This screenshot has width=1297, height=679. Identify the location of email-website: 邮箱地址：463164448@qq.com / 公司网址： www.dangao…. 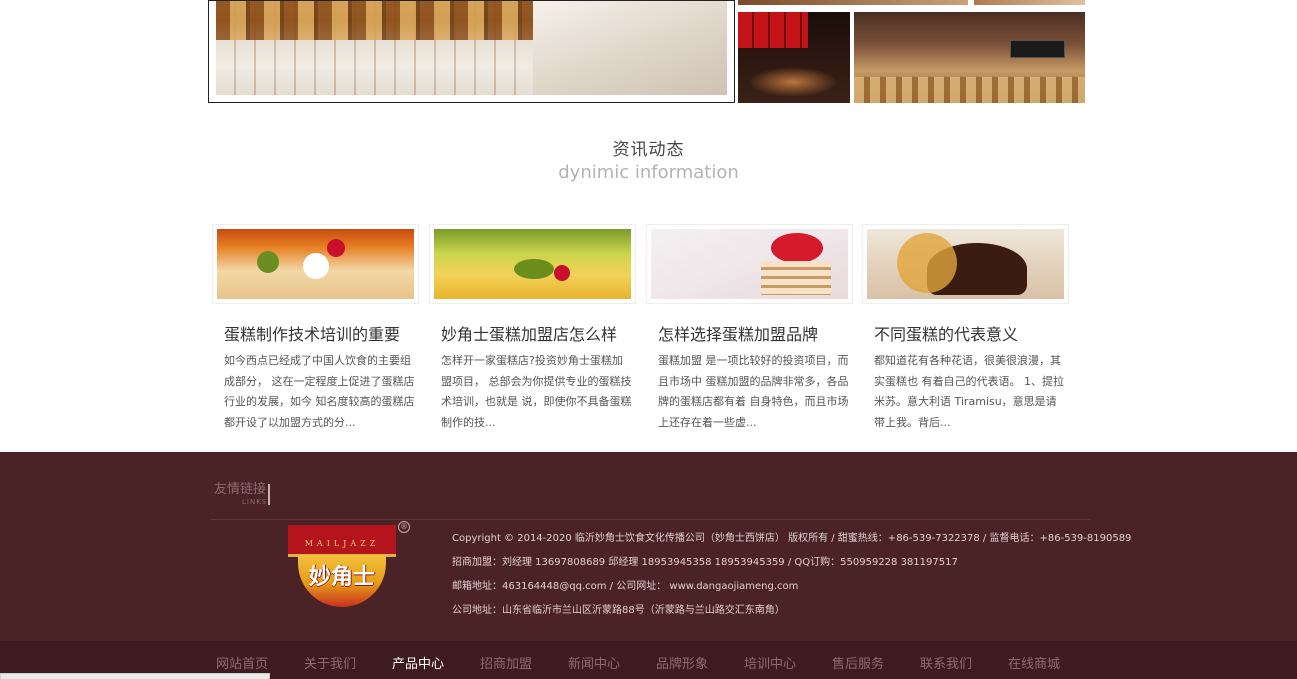
(625, 586).